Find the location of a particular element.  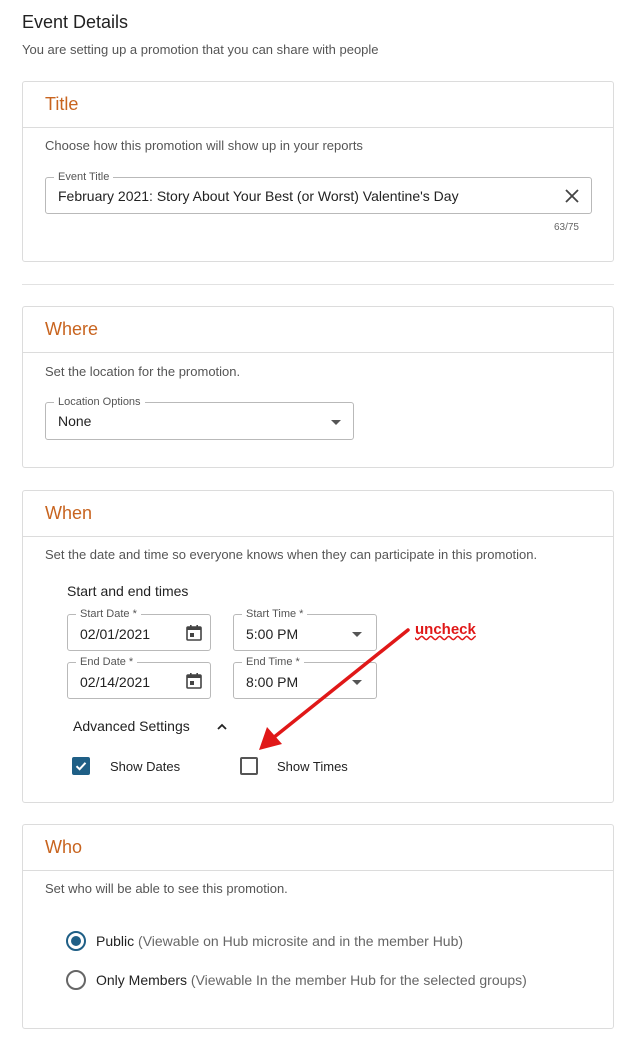

show-times-checkbox is located at coordinates (249, 766).